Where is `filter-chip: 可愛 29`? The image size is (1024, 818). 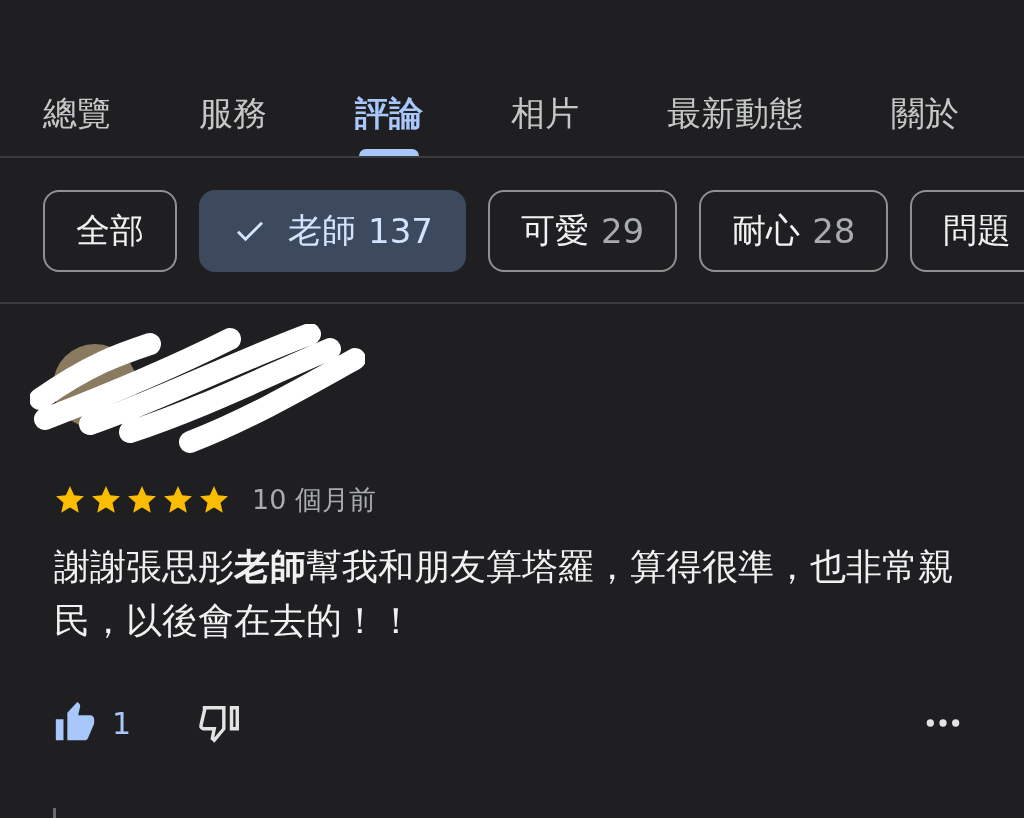
filter-chip: 可愛 29 is located at coordinates (582, 231).